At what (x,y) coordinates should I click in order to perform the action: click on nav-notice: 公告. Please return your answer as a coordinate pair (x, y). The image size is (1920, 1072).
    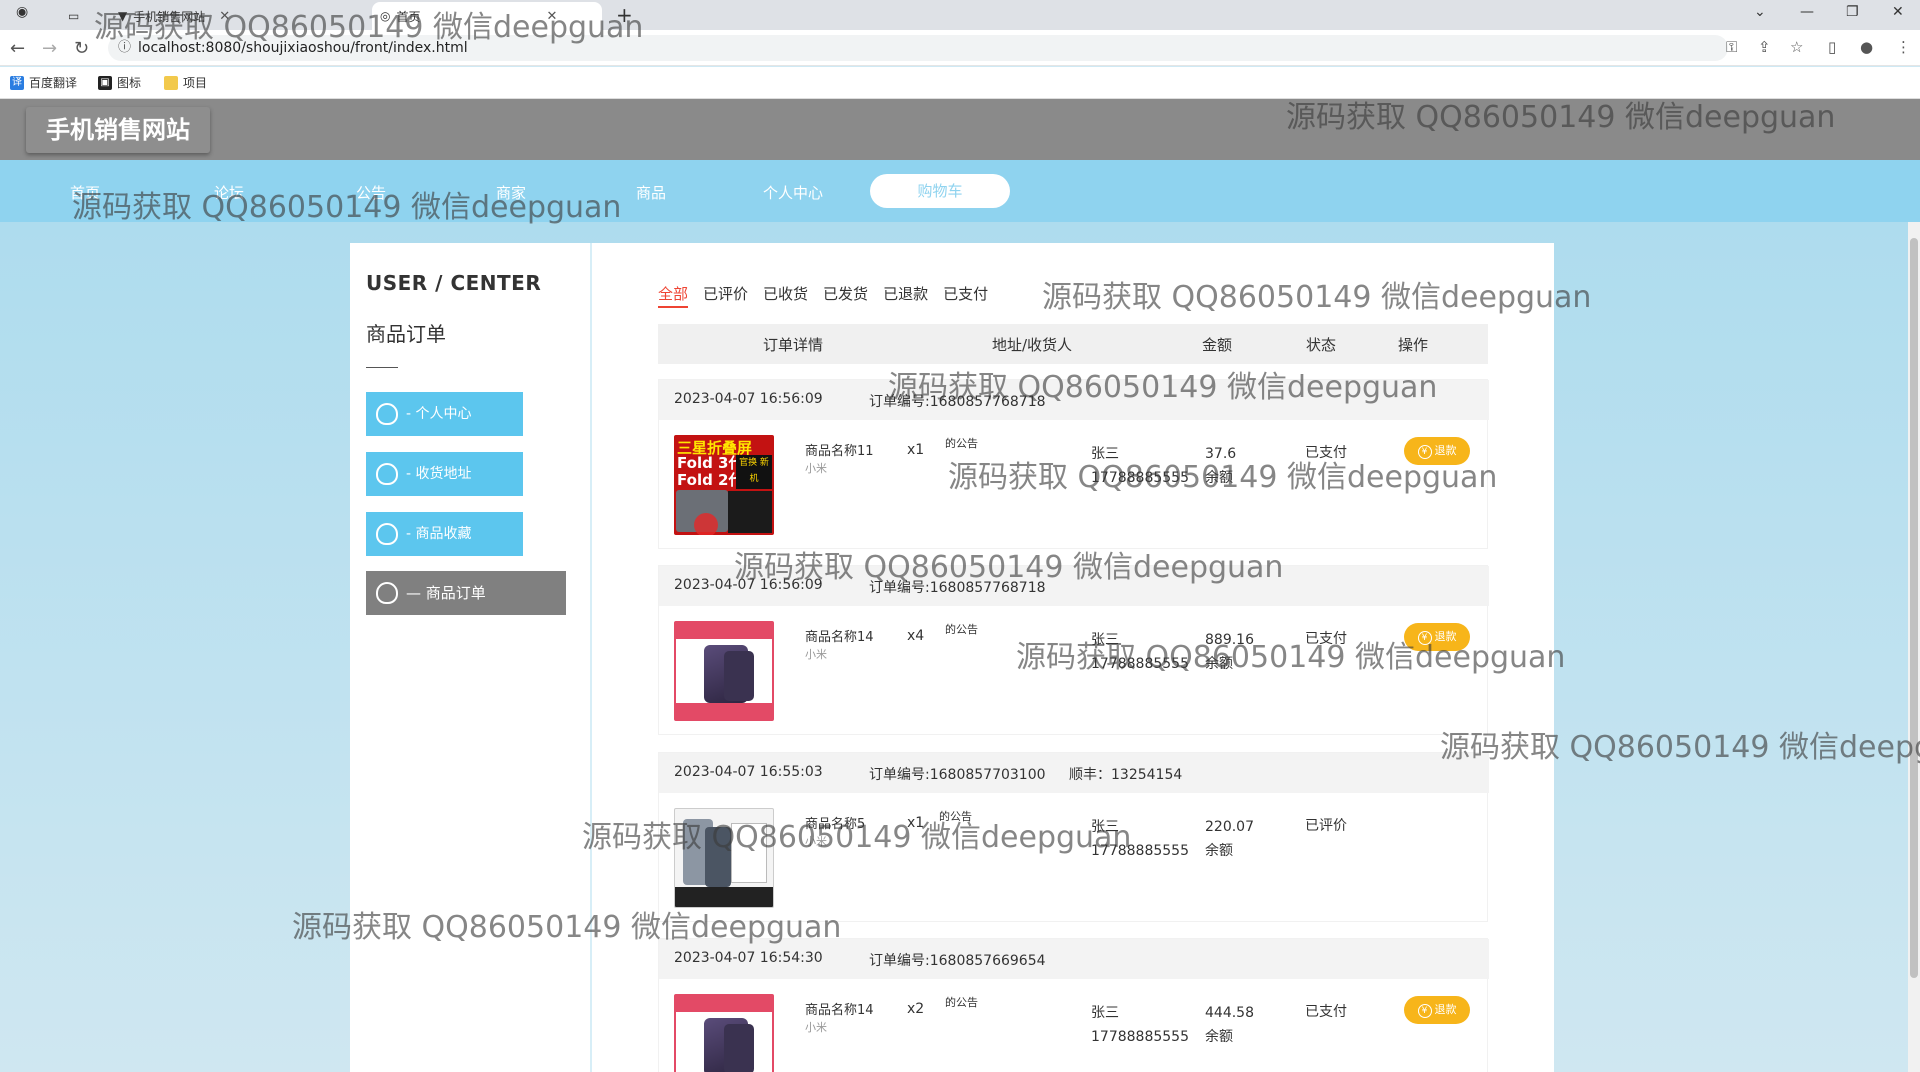
    Looking at the image, I should click on (371, 192).